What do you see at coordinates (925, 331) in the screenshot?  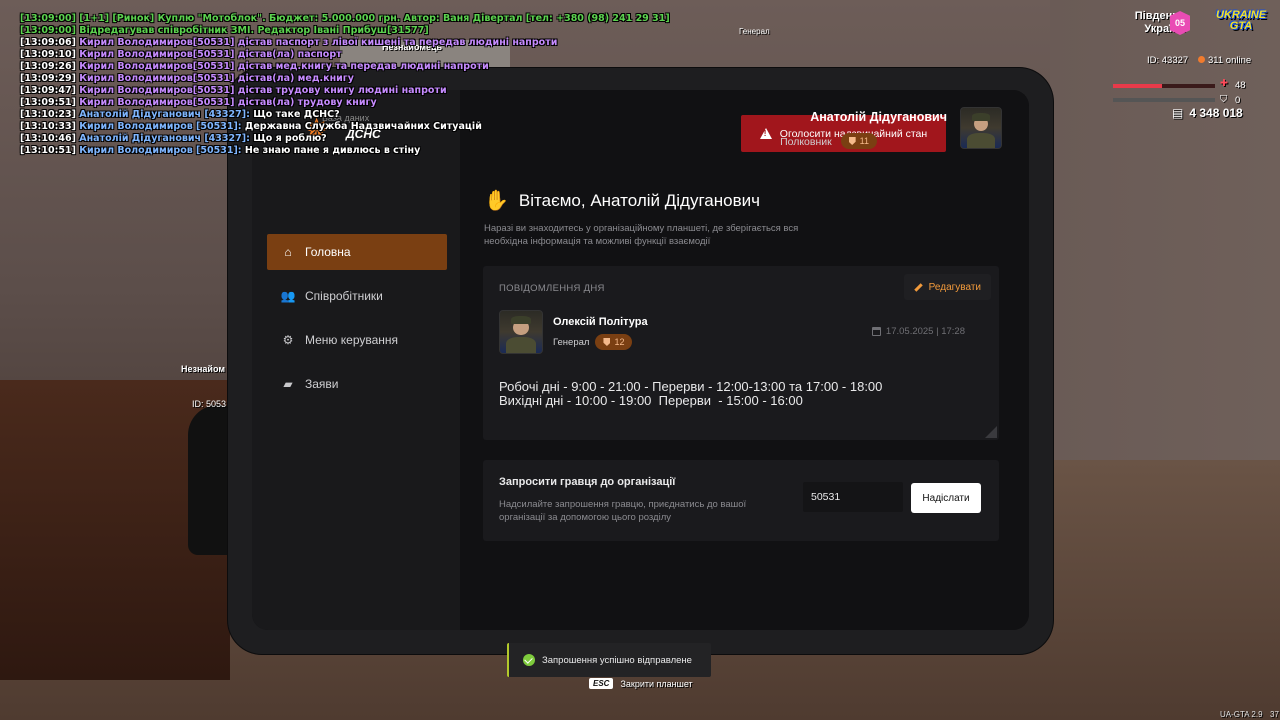 I see `message-date-text: 17.05.2025 | 17:28` at bounding box center [925, 331].